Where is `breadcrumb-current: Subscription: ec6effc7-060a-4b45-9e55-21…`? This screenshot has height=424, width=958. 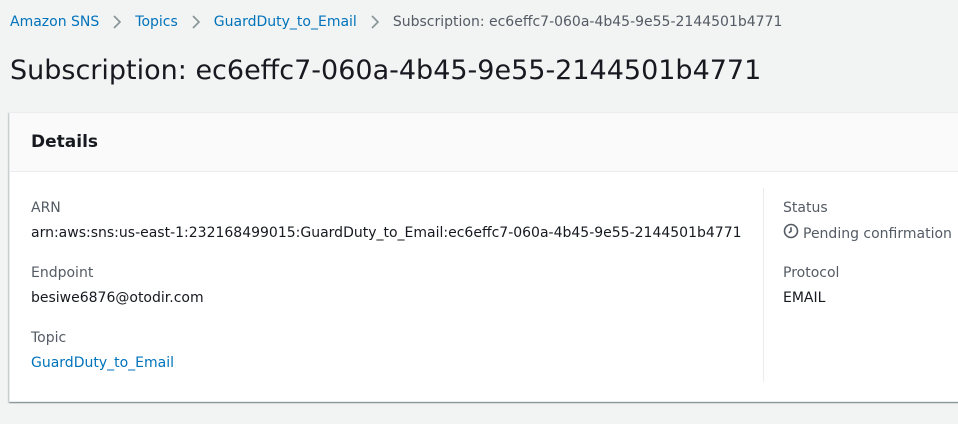 breadcrumb-current: Subscription: ec6effc7-060a-4b45-9e55-21… is located at coordinates (587, 22).